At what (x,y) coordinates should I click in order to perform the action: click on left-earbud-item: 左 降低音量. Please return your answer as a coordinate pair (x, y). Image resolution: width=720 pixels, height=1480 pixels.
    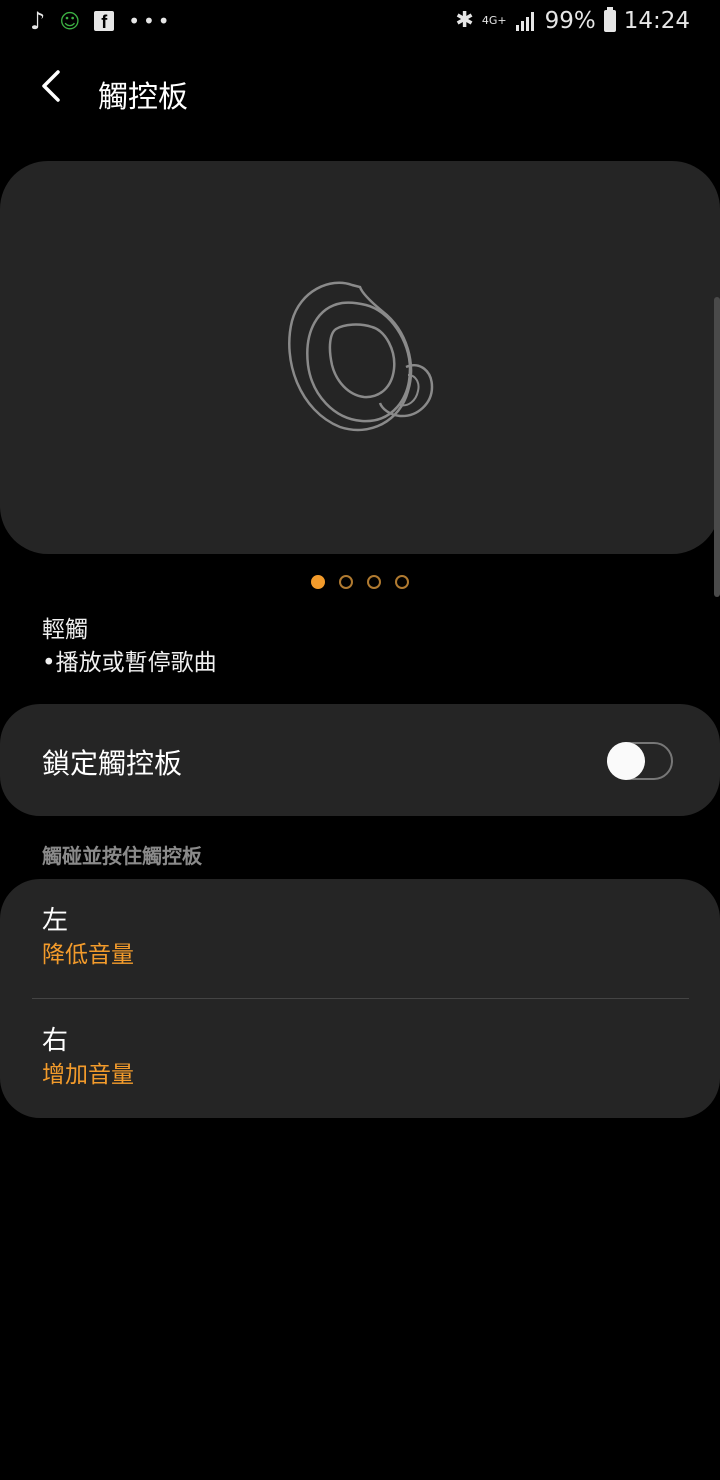
    Looking at the image, I should click on (88, 937).